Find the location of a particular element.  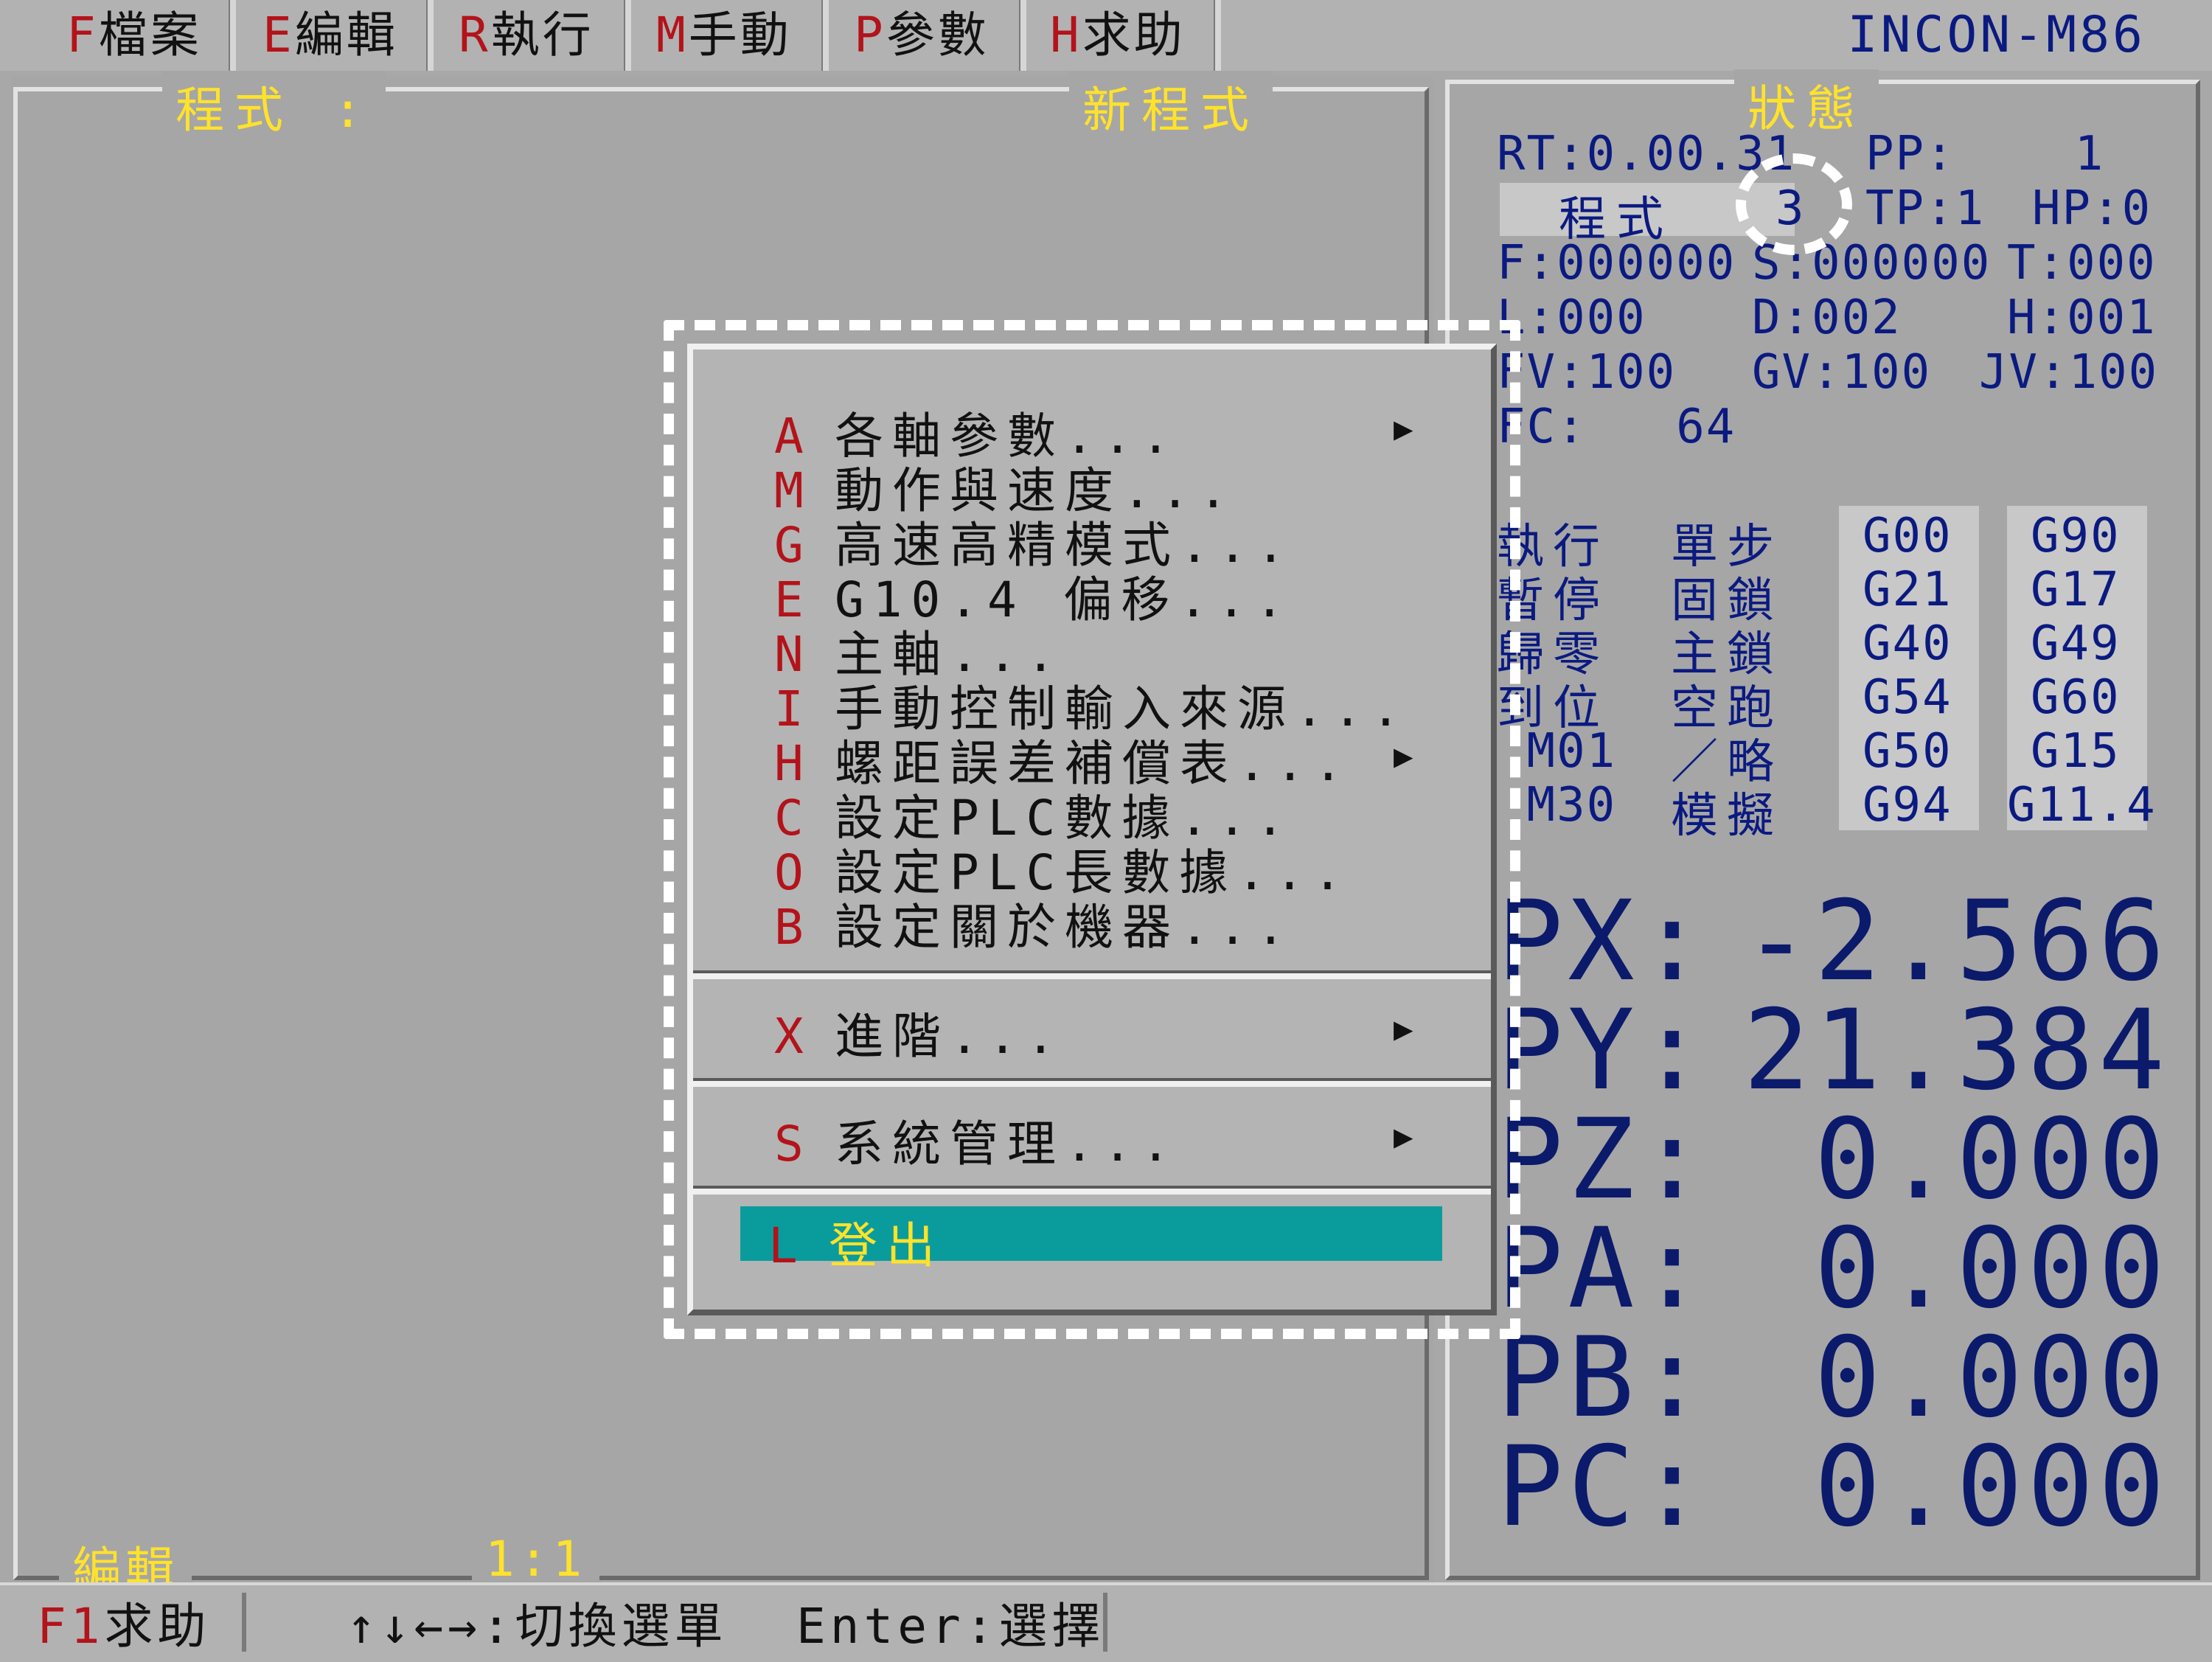

g-code: G17 is located at coordinates (2076, 590).